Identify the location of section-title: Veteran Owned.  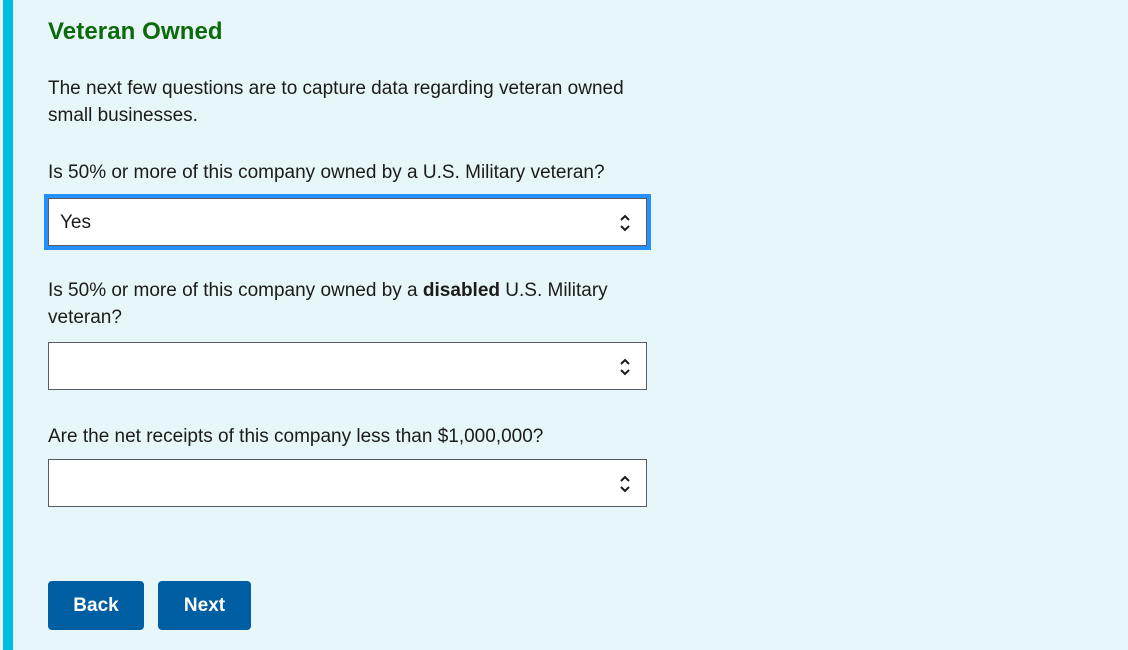
(135, 31).